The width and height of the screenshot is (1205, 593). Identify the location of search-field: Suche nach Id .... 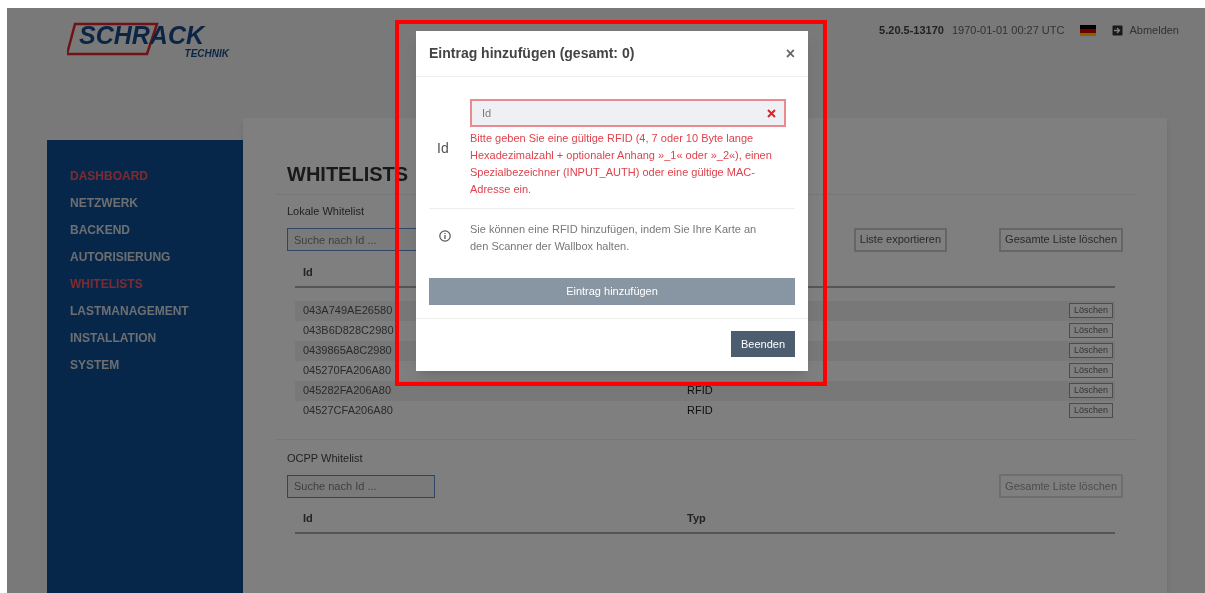
(361, 486).